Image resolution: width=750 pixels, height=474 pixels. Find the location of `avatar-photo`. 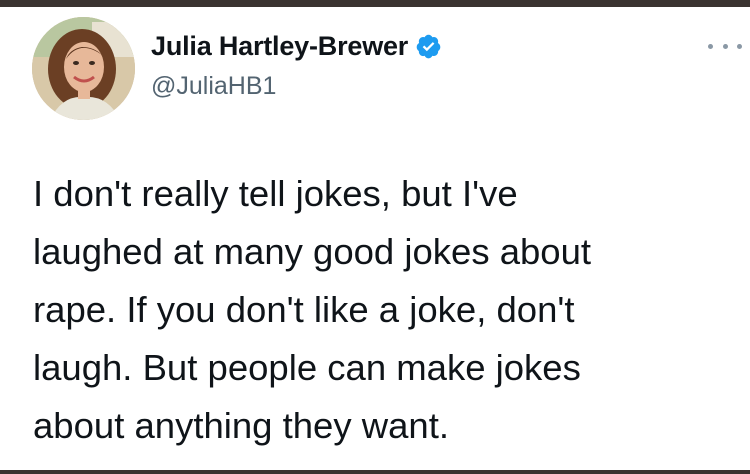

avatar-photo is located at coordinates (83, 68).